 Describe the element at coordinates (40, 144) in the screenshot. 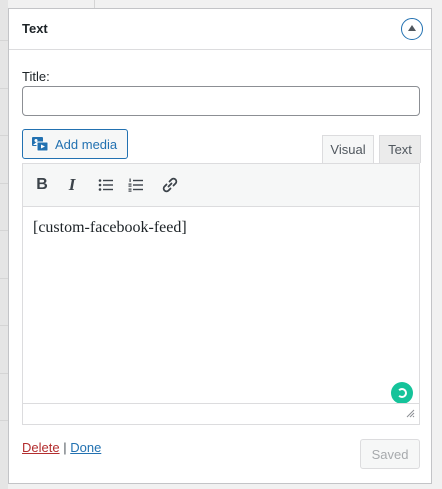

I see `media-icon` at that location.